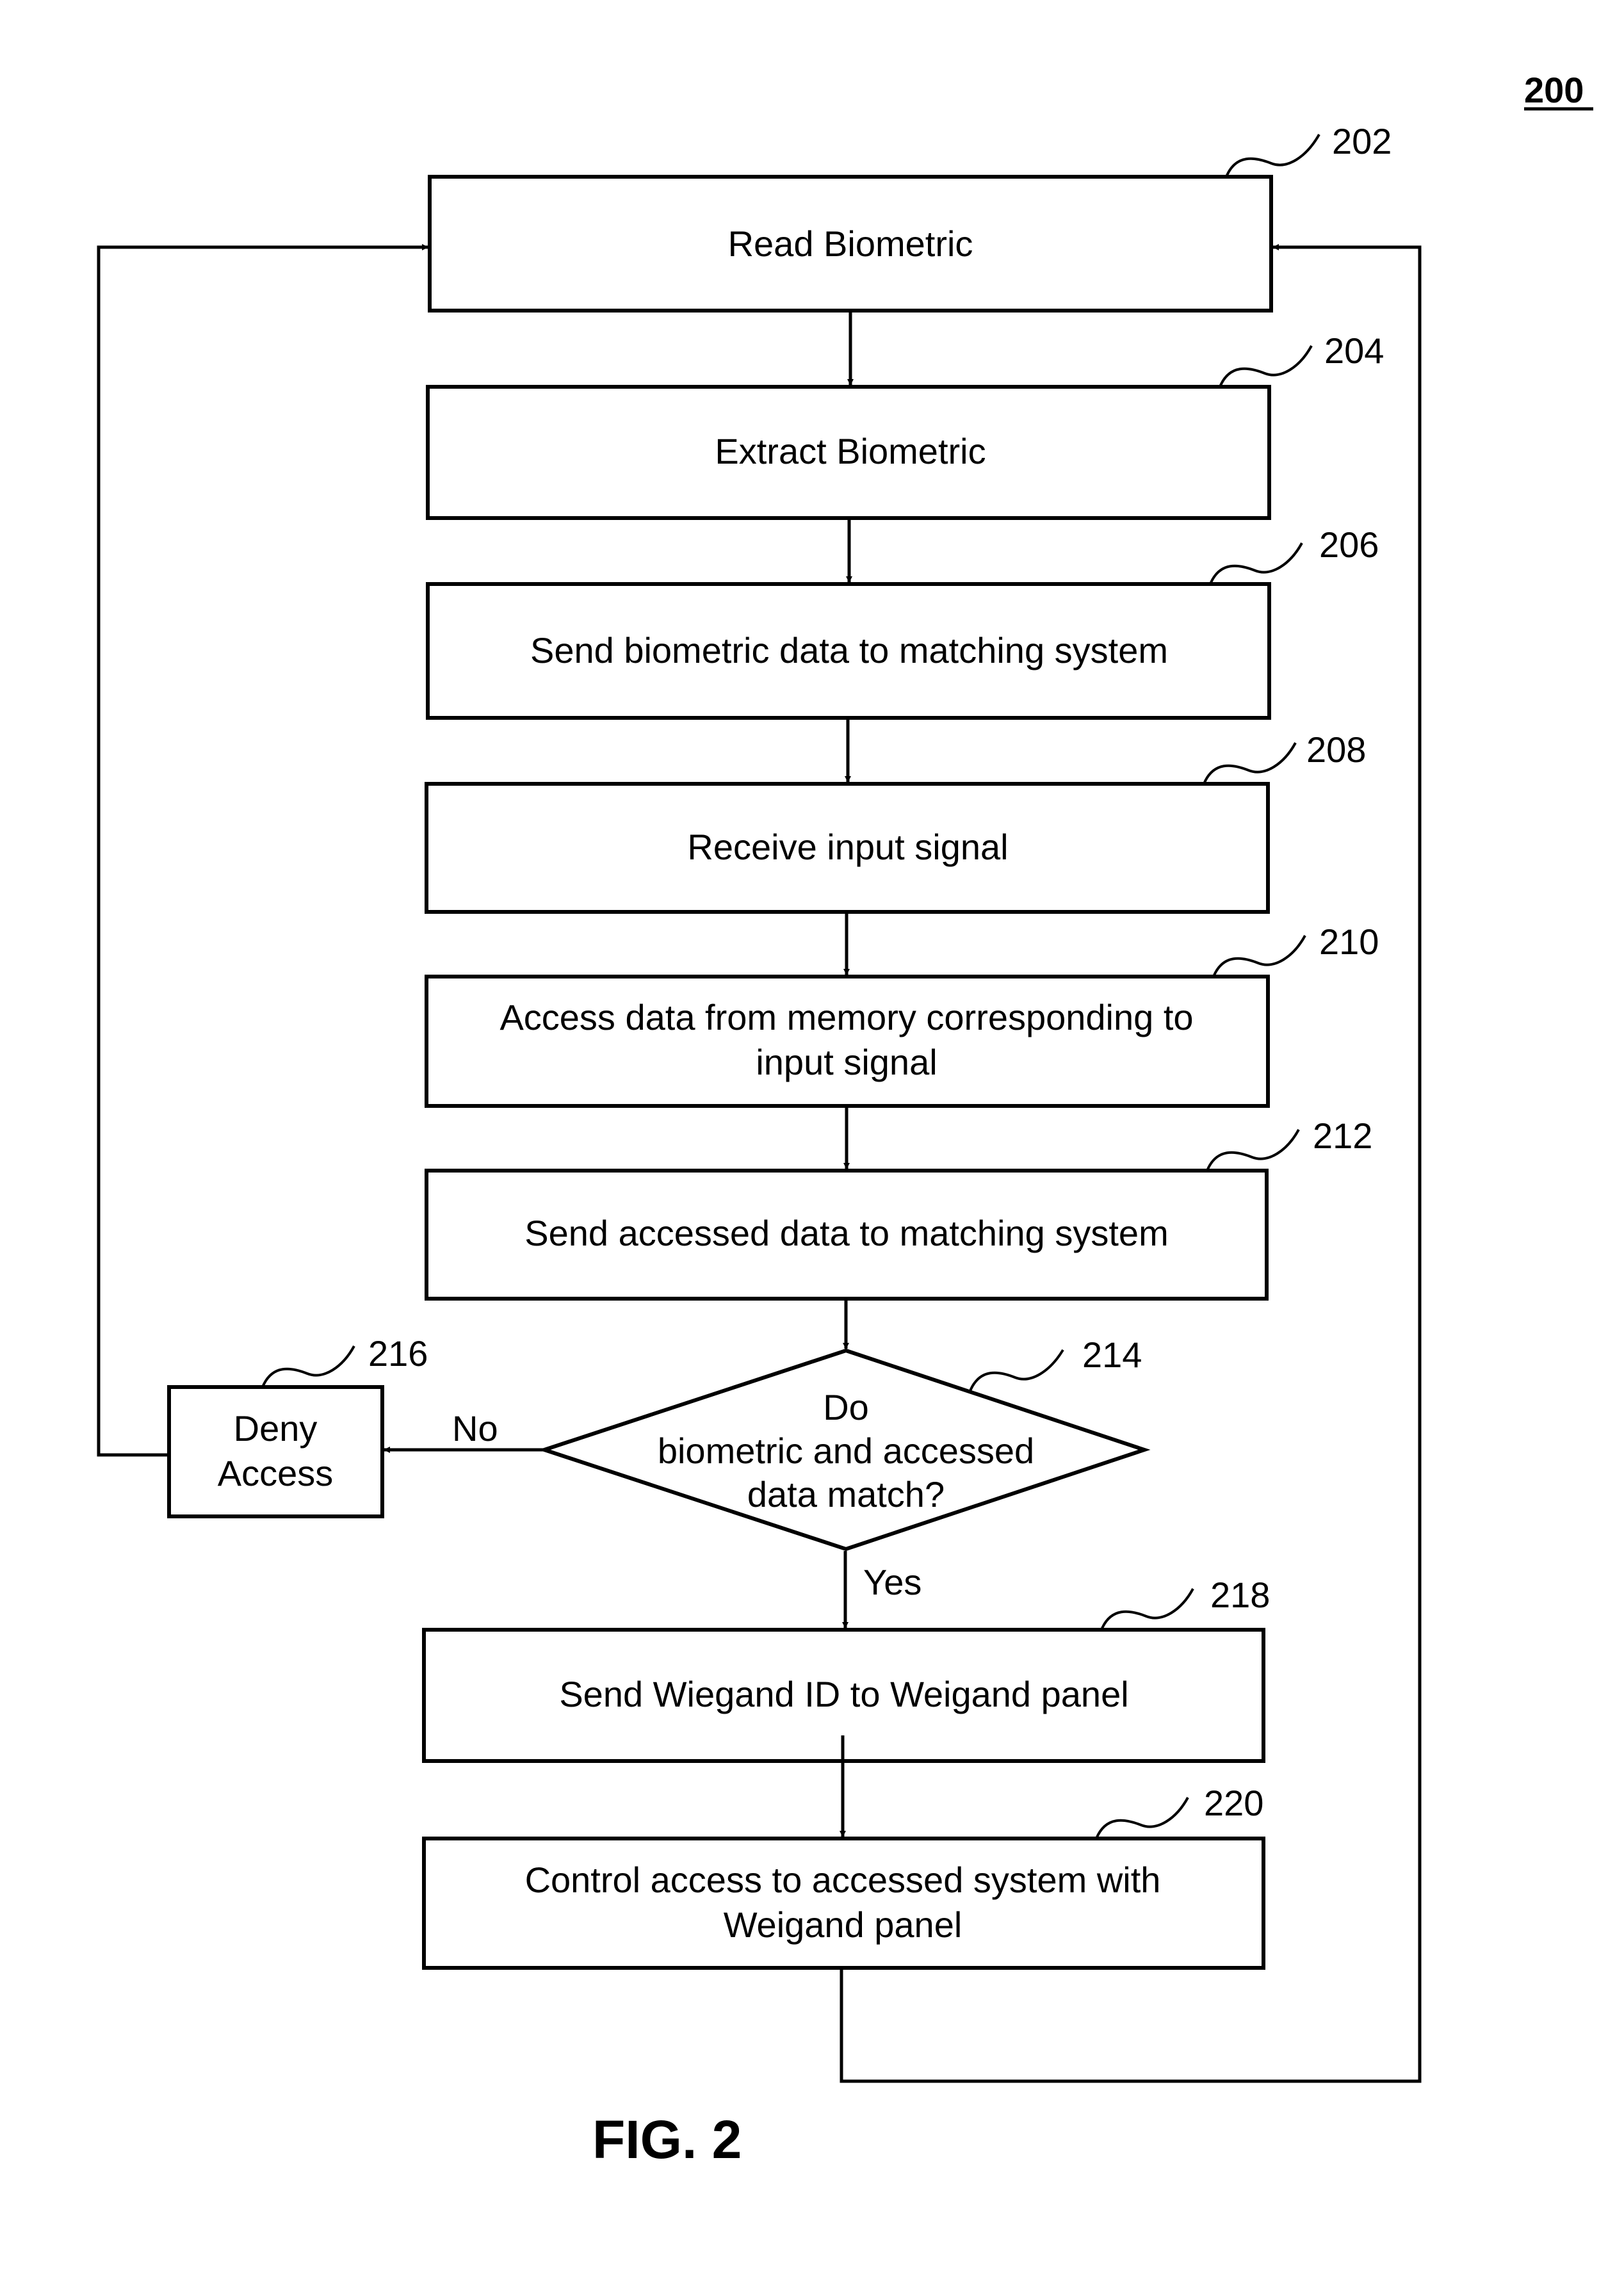 The width and height of the screenshot is (1624, 2281). Describe the element at coordinates (850, 243) in the screenshot. I see `step-202-label: Read Biometric` at that location.